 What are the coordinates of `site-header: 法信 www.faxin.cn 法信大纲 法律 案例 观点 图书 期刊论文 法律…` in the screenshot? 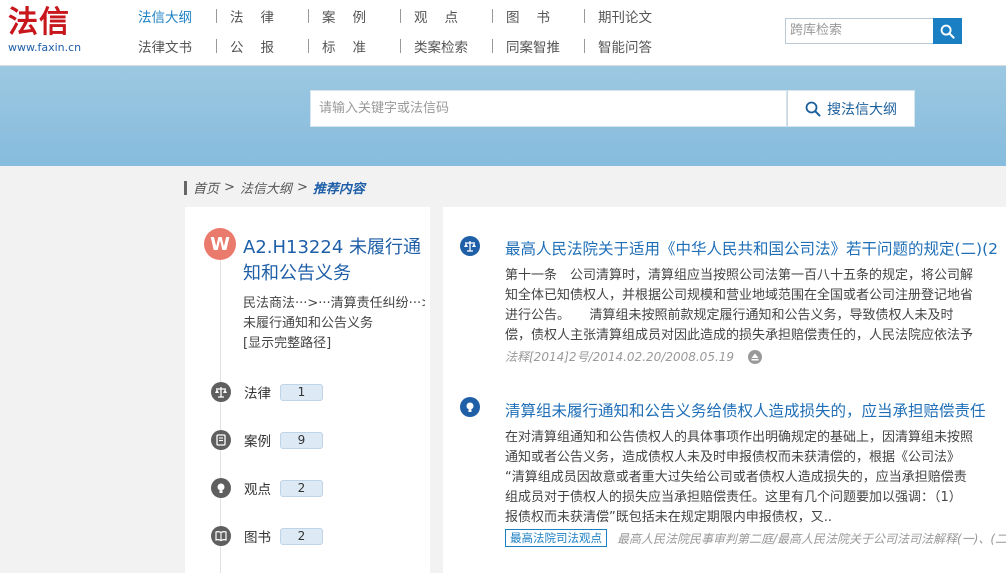 It's located at (503, 33).